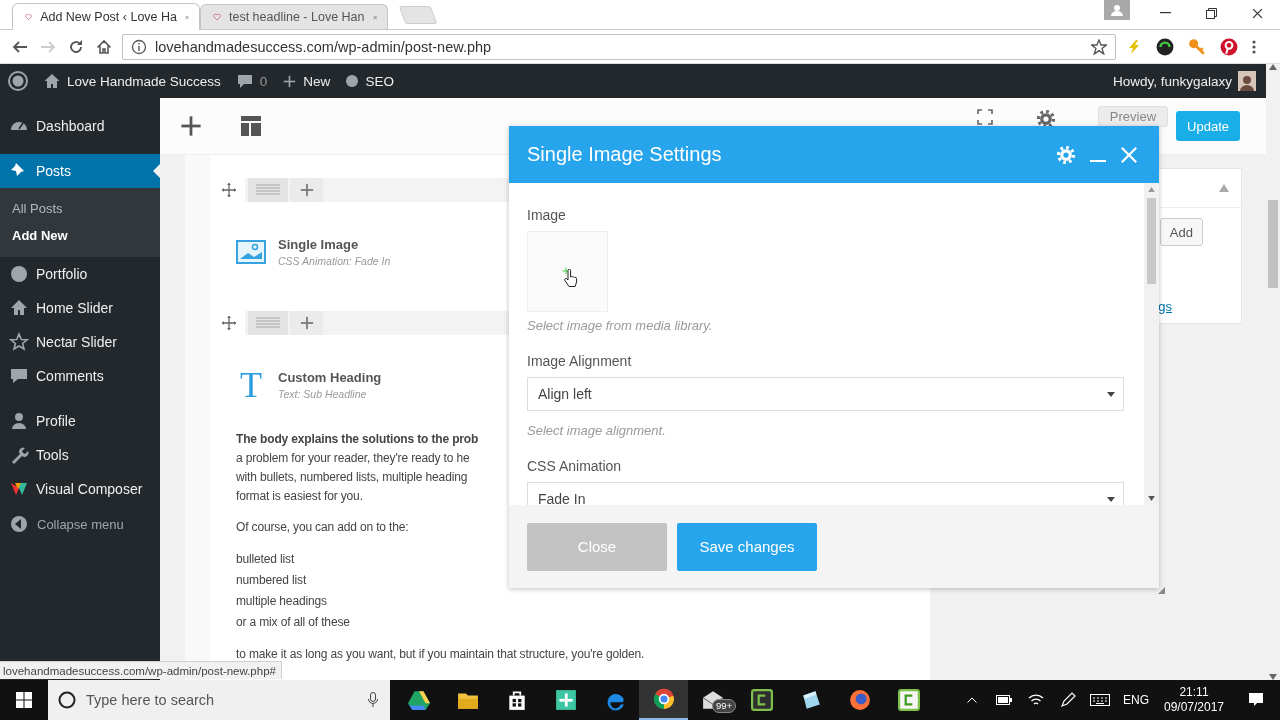  Describe the element at coordinates (281, 601) in the screenshot. I see `list-item: multiple headings` at that location.